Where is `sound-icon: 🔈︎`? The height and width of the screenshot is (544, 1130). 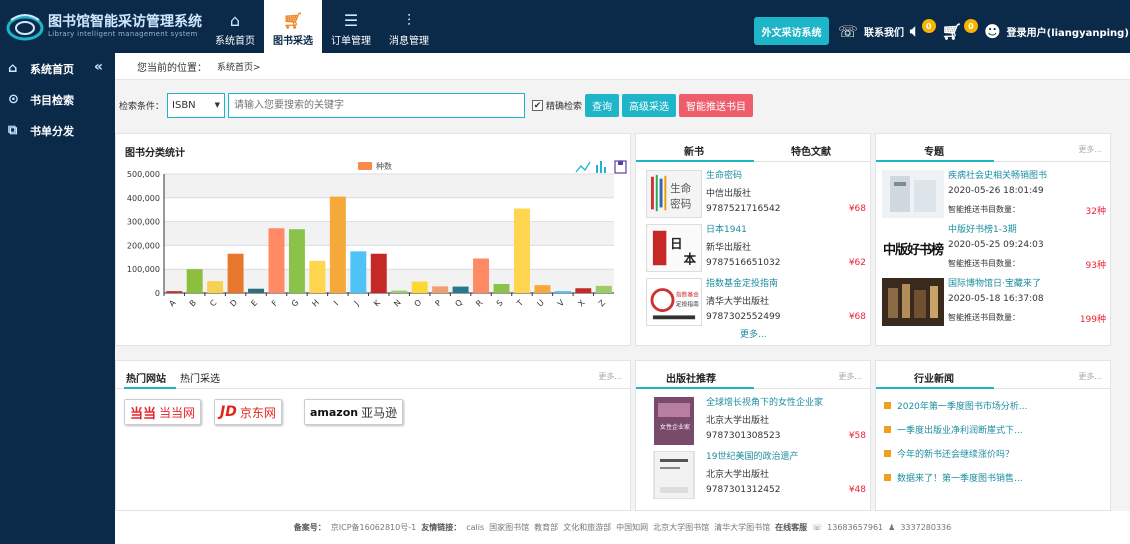
sound-icon: 🔈︎ is located at coordinates (915, 31).